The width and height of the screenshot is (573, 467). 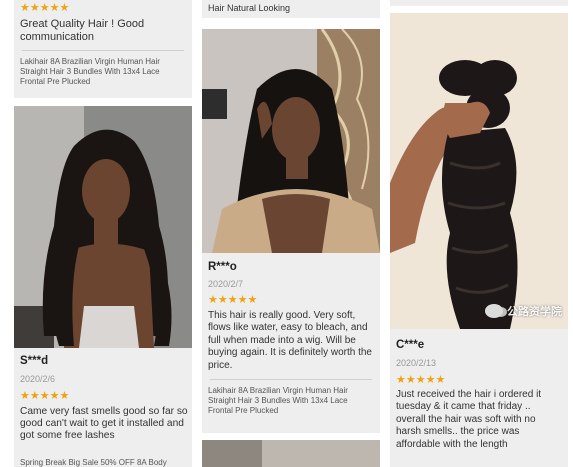 What do you see at coordinates (82, 30) in the screenshot?
I see `review-text: Great Quality Hair ! Good communication` at bounding box center [82, 30].